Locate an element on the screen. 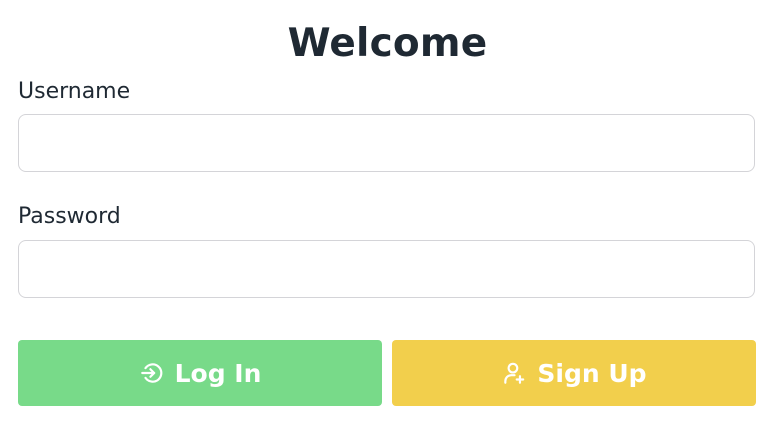 The height and width of the screenshot is (424, 775). username-input is located at coordinates (386, 143).